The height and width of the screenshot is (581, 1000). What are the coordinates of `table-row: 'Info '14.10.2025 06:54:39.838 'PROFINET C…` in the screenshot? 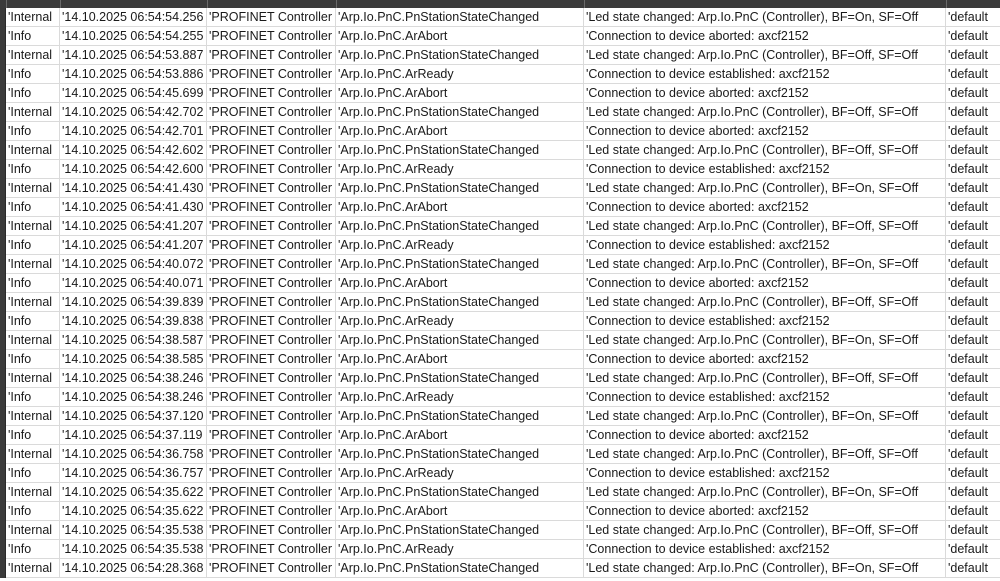 It's located at (500, 321).